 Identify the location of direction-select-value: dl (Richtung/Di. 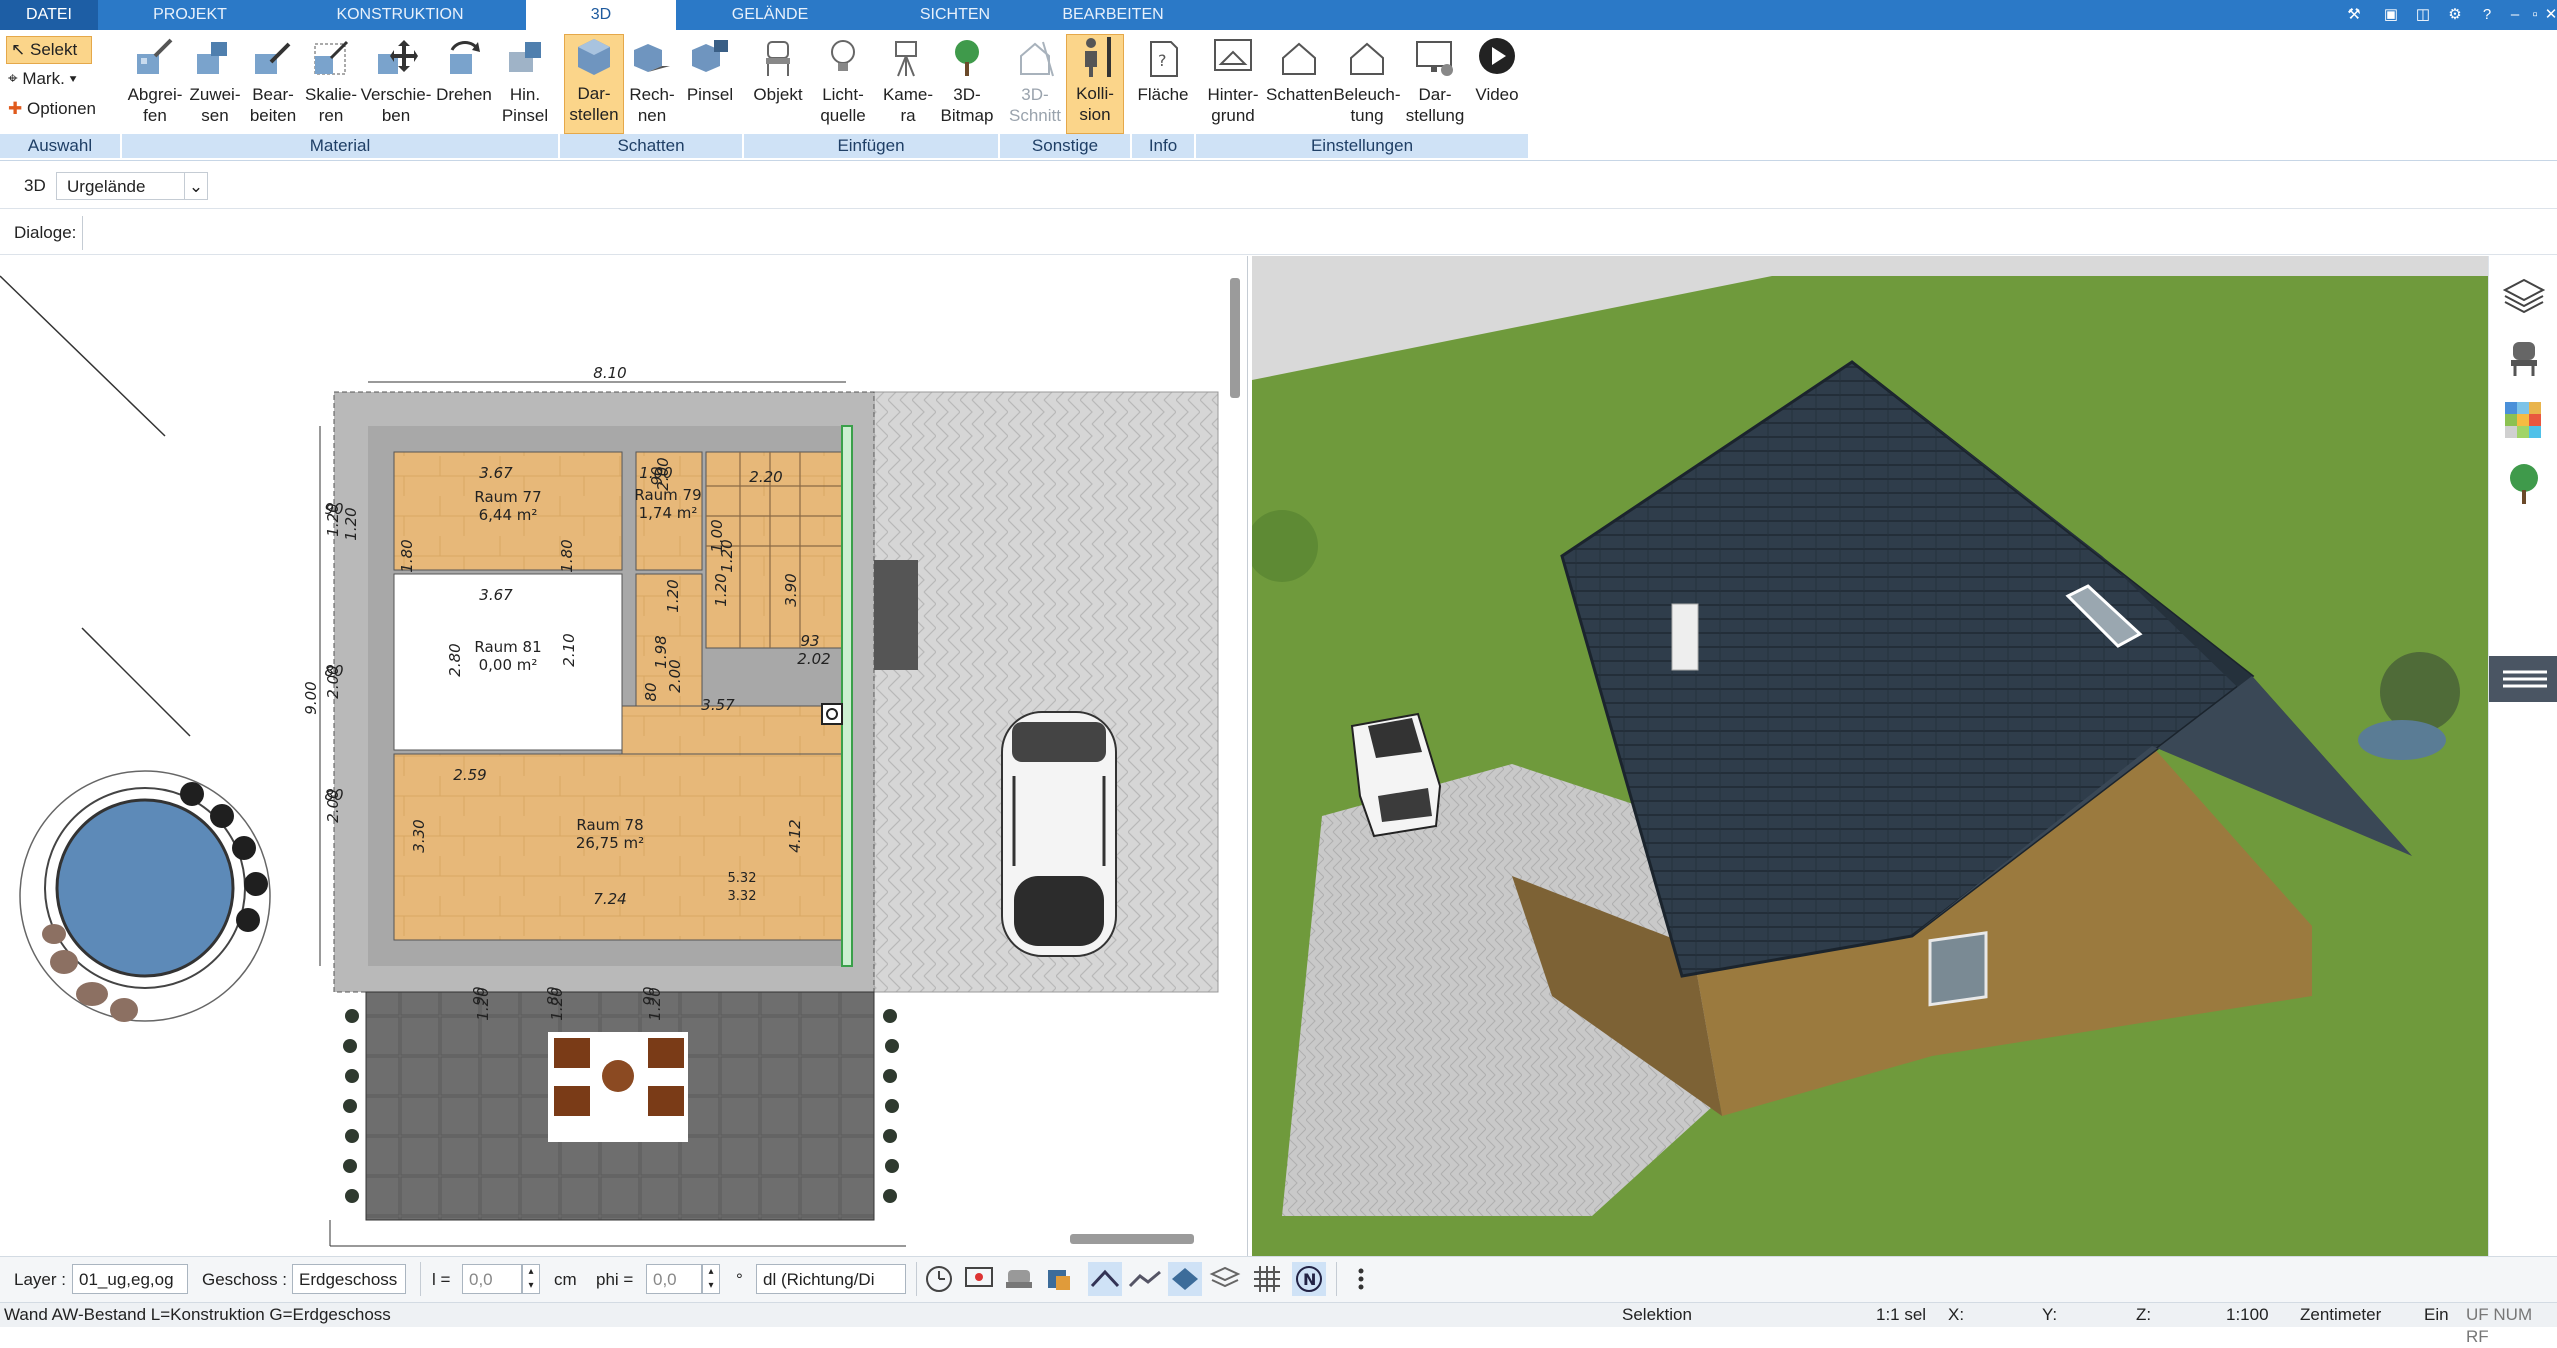
(819, 1279).